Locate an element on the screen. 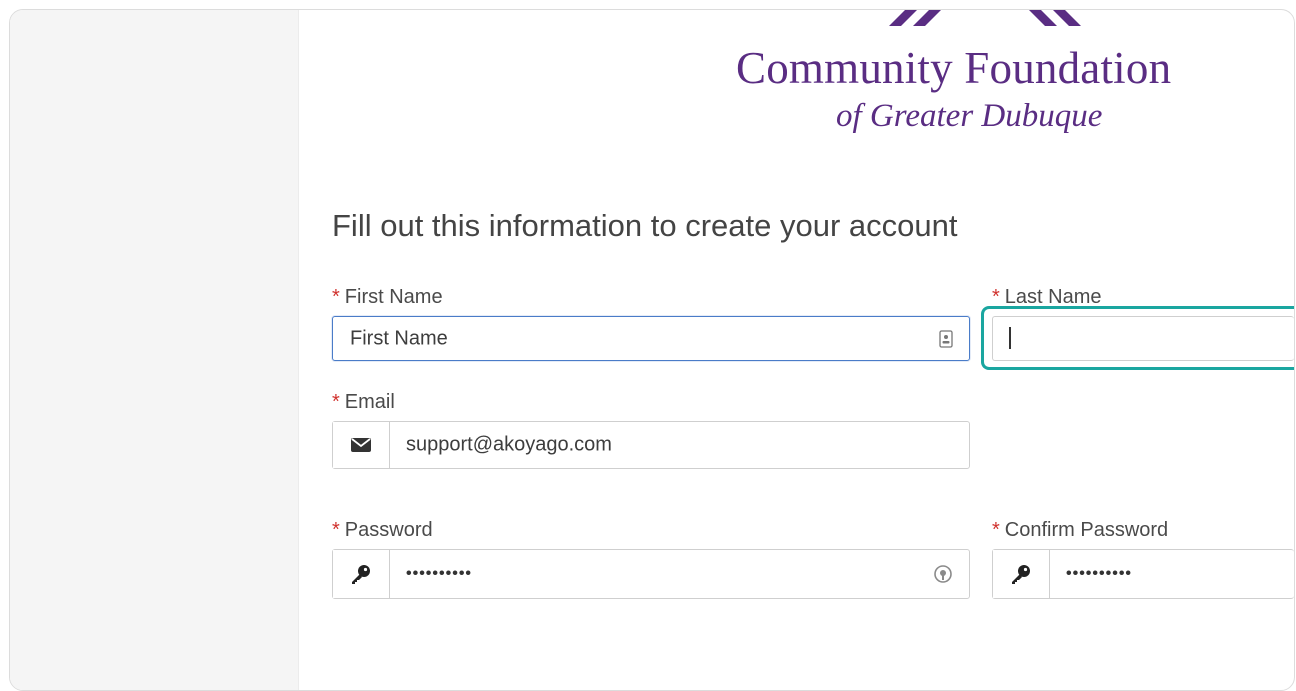  email-addon is located at coordinates (361, 445).